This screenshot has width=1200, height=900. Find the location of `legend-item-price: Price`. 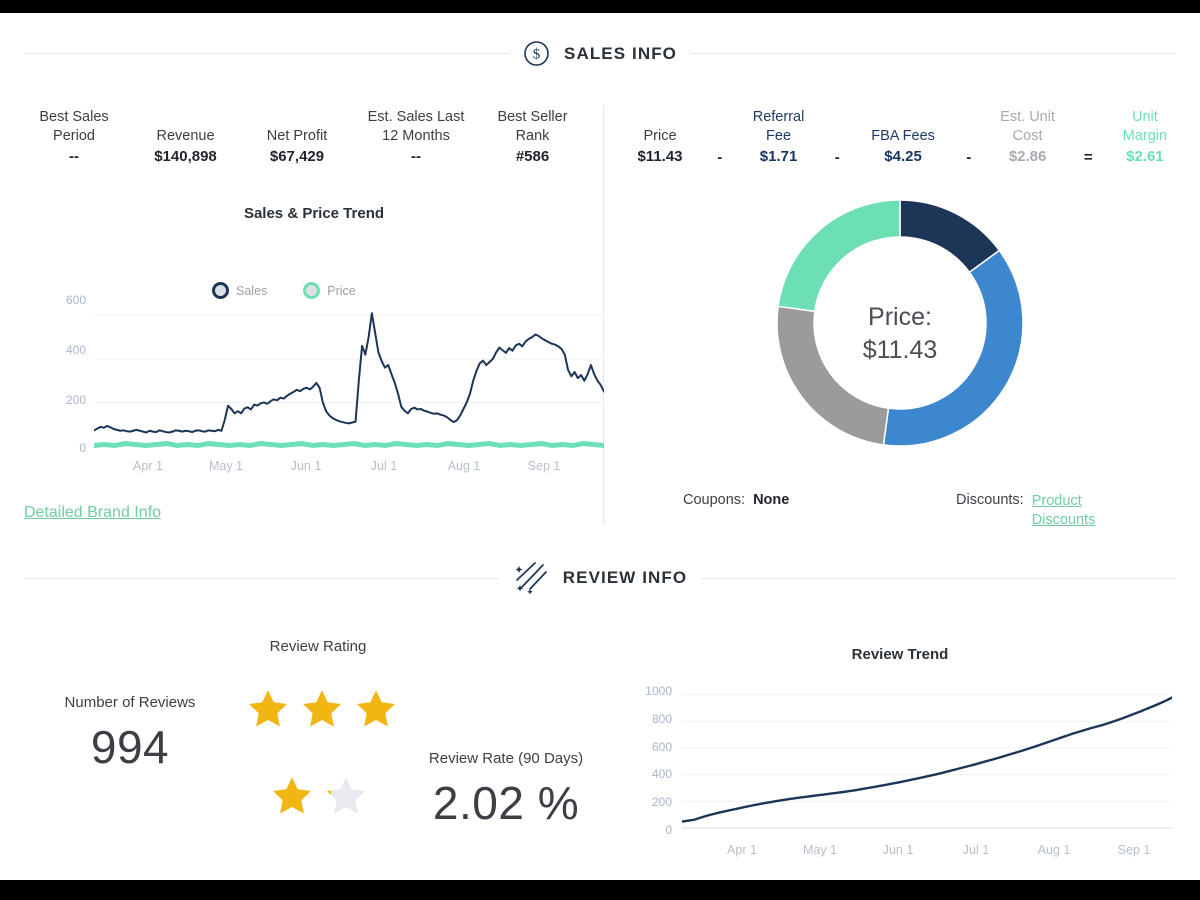

legend-item-price: Price is located at coordinates (329, 290).